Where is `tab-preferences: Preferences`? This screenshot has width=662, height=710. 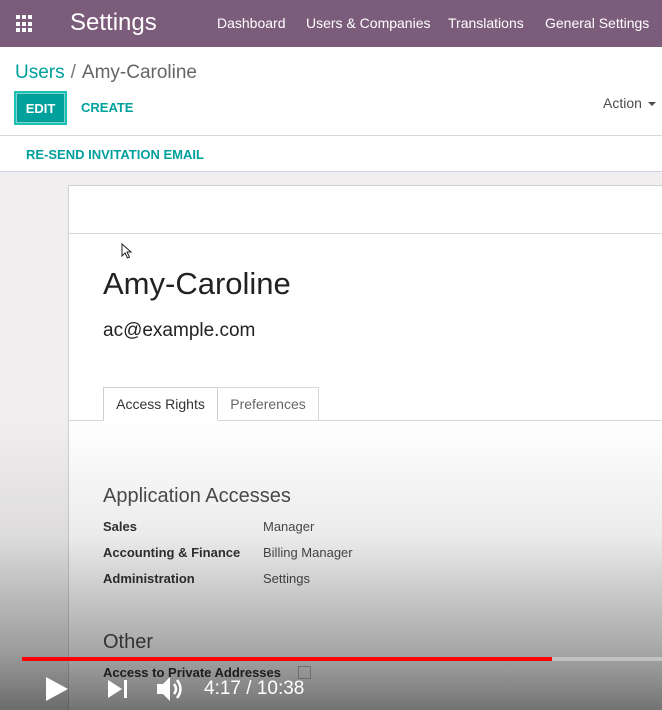 tab-preferences: Preferences is located at coordinates (268, 404).